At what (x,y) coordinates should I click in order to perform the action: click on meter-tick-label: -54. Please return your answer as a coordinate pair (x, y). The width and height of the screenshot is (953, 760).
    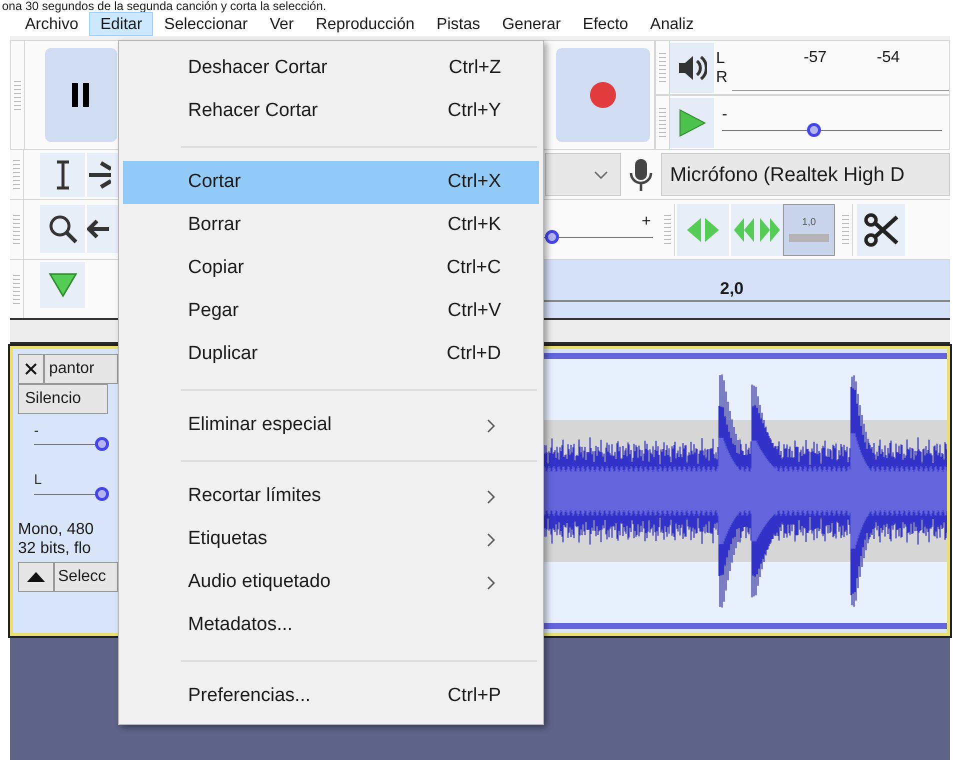
    Looking at the image, I should click on (888, 58).